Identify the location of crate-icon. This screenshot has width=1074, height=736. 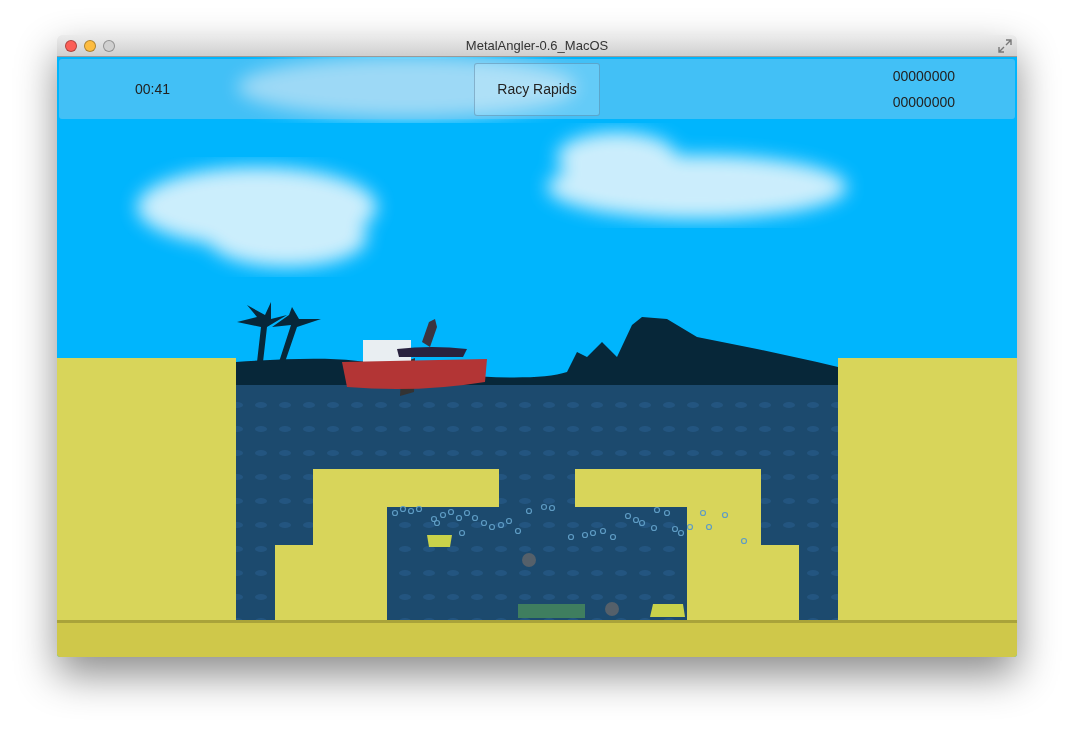
(551, 611).